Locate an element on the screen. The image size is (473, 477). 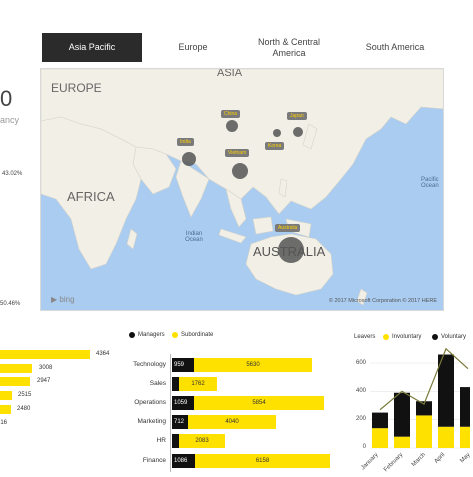
y-tick: 400 is located at coordinates (360, 391).